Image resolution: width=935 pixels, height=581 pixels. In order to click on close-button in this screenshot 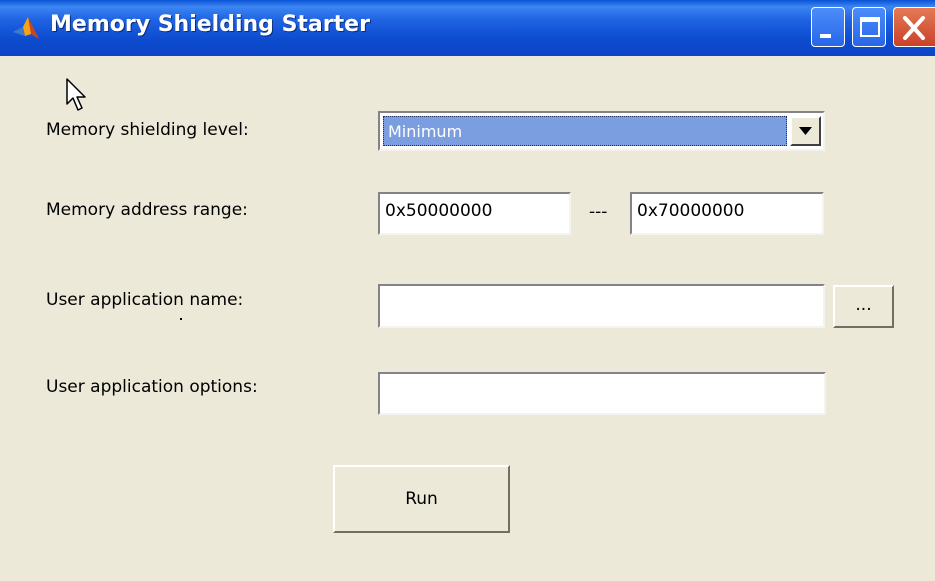, I will do `click(914, 27)`.